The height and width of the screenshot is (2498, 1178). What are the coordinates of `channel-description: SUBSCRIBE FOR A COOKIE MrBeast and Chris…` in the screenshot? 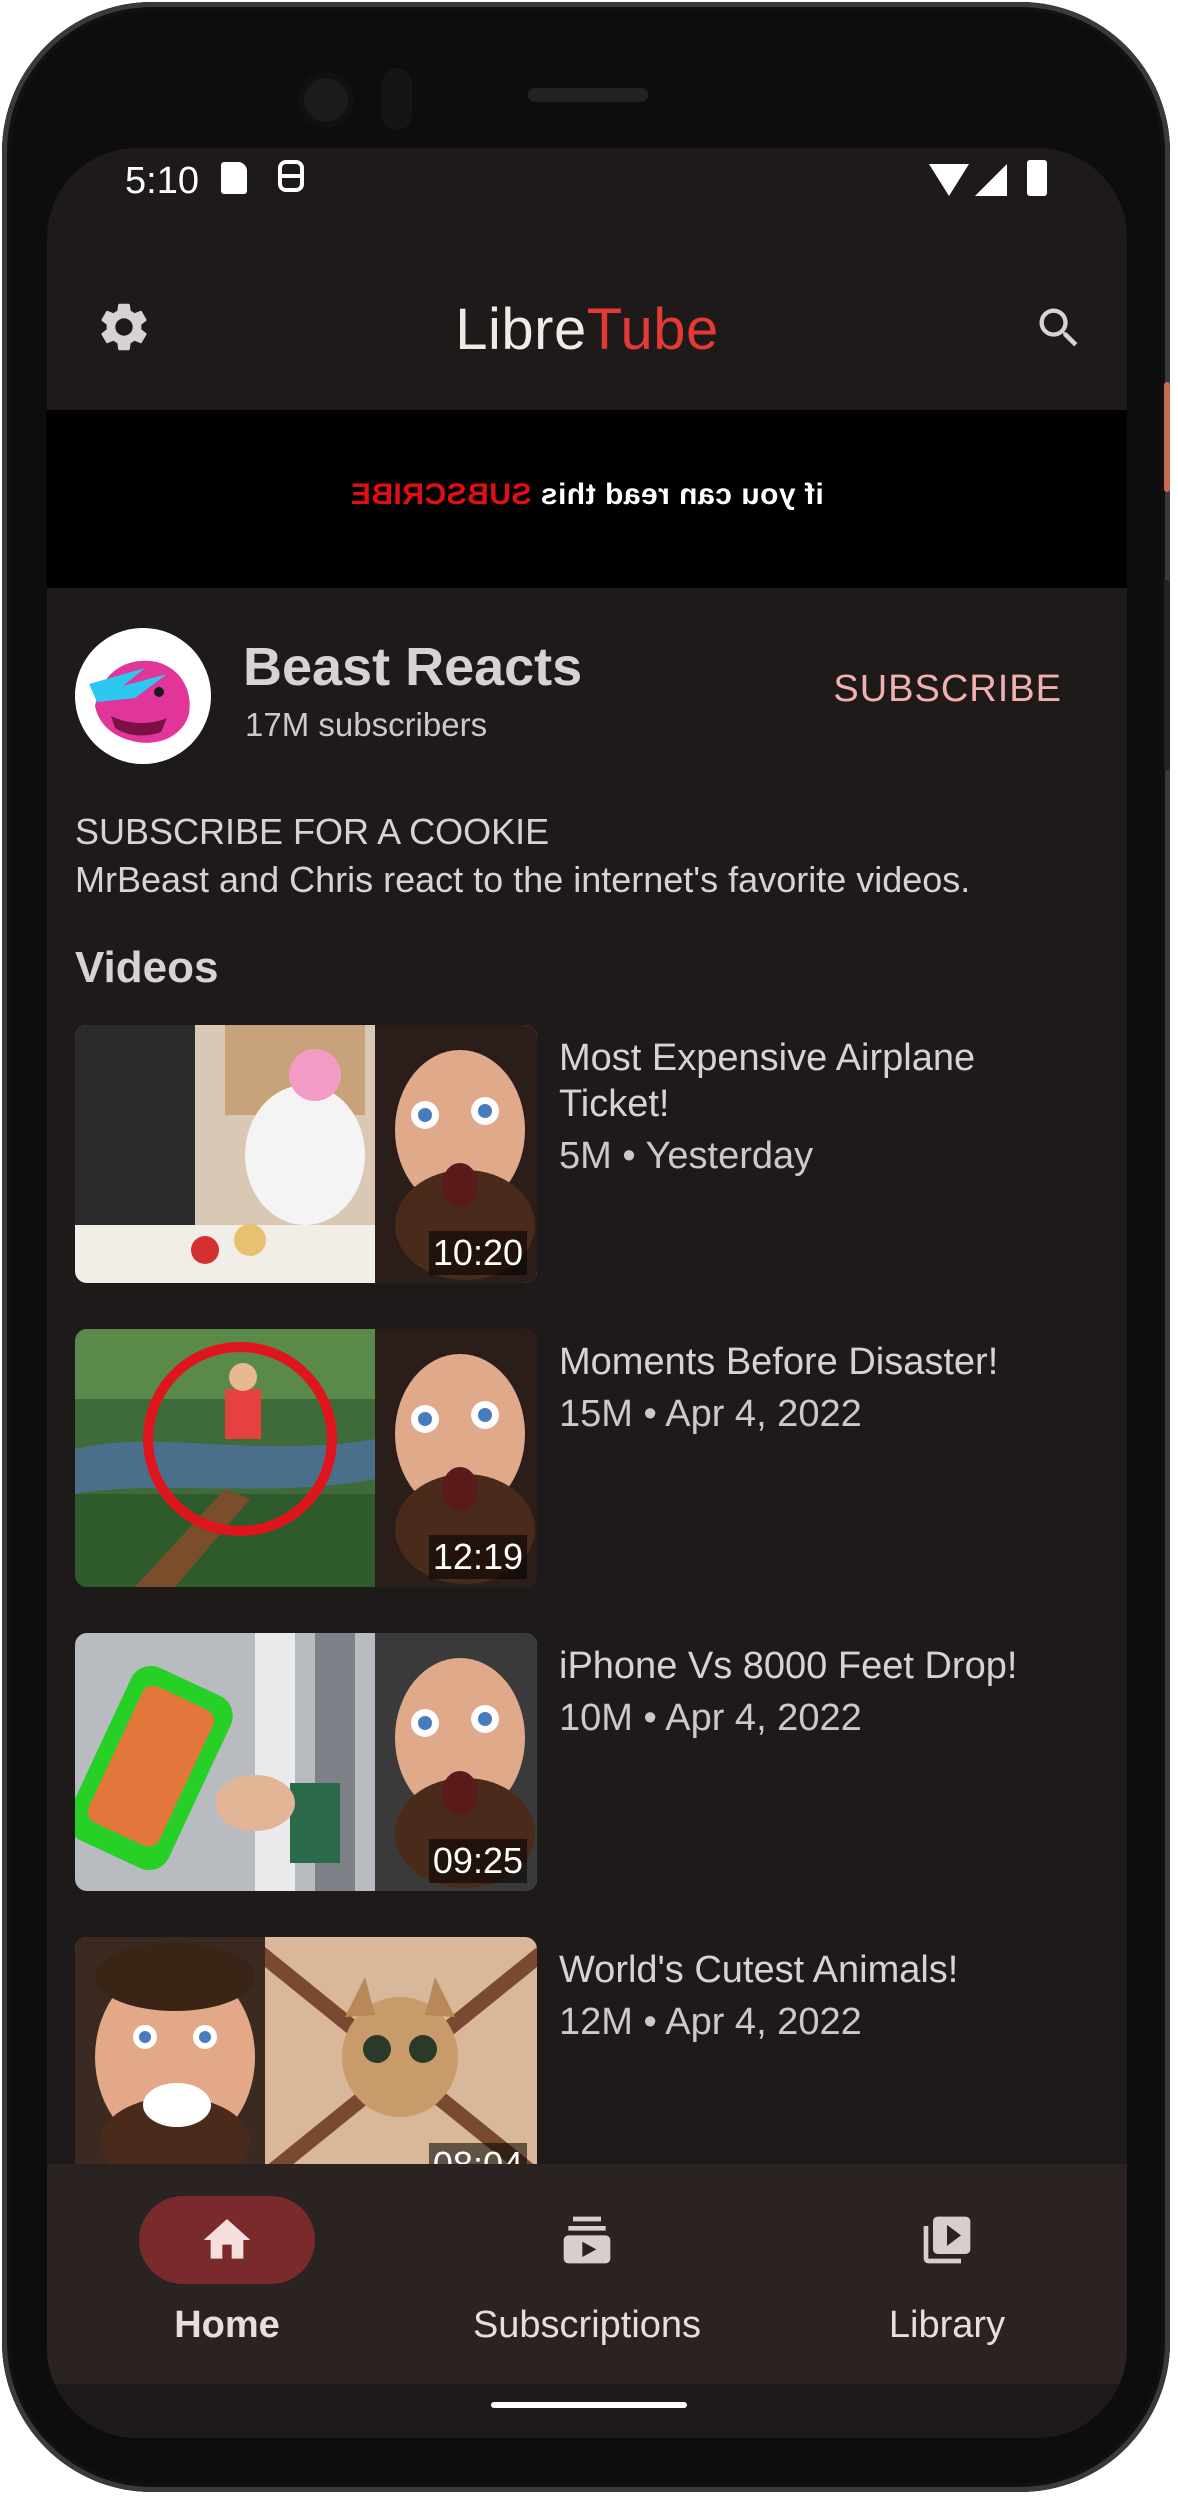 It's located at (522, 856).